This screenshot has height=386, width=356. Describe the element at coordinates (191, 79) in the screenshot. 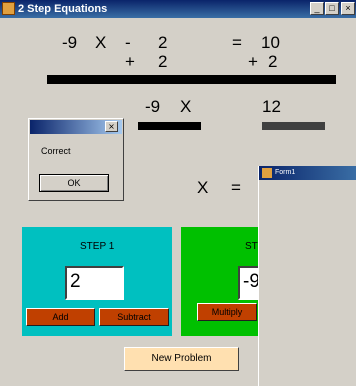

I see `equation-divider` at that location.